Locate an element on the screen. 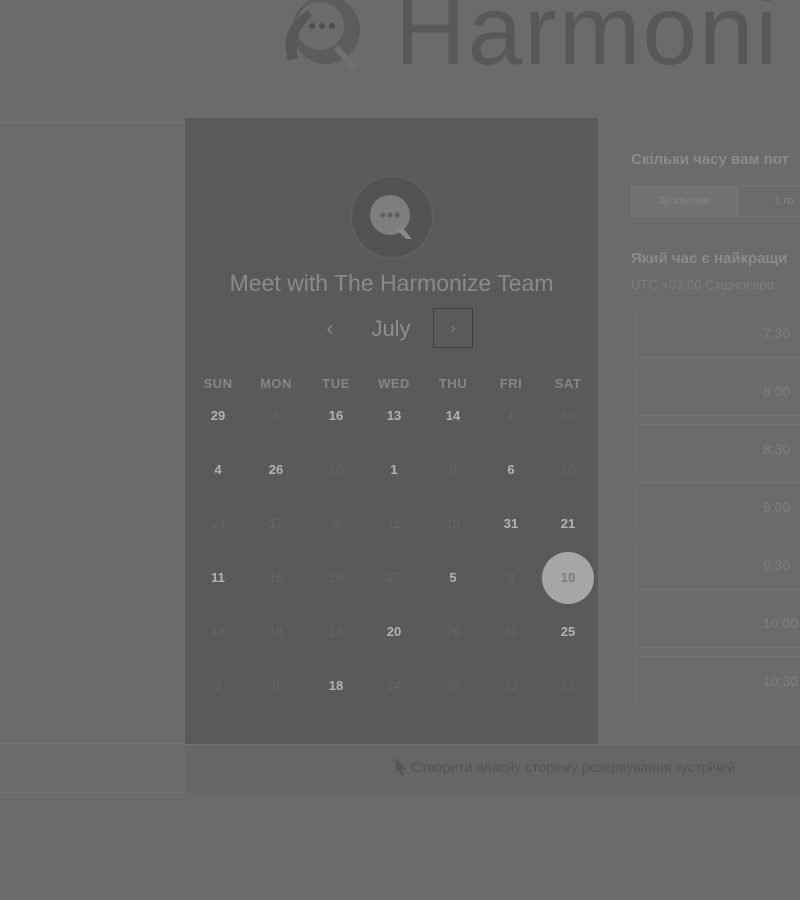  calendar-day: 25 is located at coordinates (568, 632).